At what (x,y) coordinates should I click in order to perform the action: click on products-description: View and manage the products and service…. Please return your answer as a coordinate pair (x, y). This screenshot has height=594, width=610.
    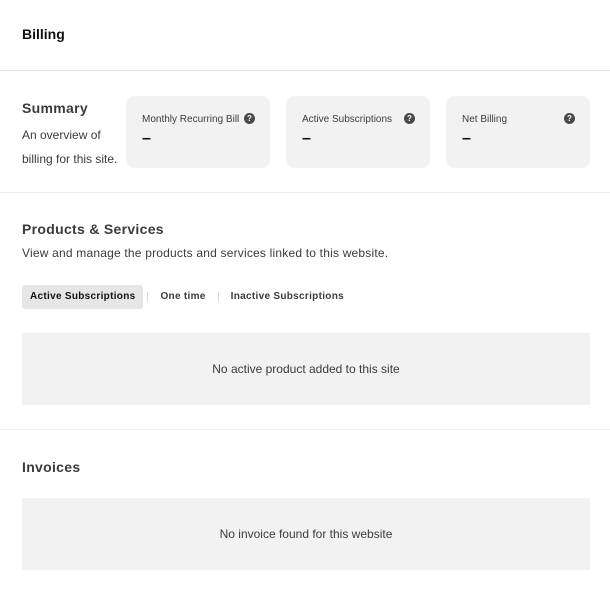
    Looking at the image, I should click on (205, 253).